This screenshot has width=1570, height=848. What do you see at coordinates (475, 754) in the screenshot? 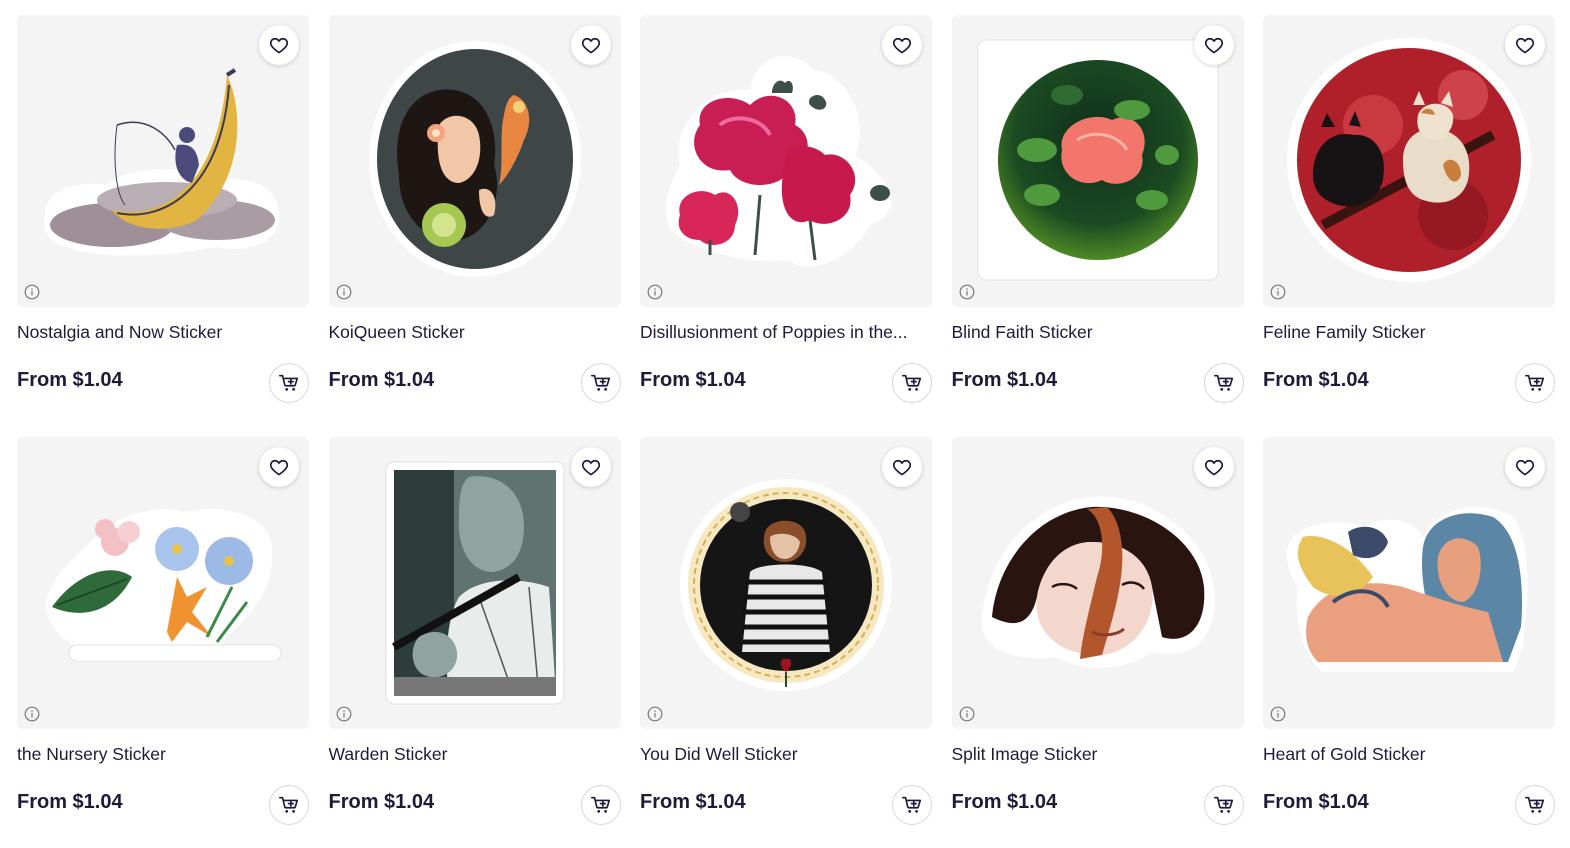
I see `product-title: Warden Sticker` at bounding box center [475, 754].